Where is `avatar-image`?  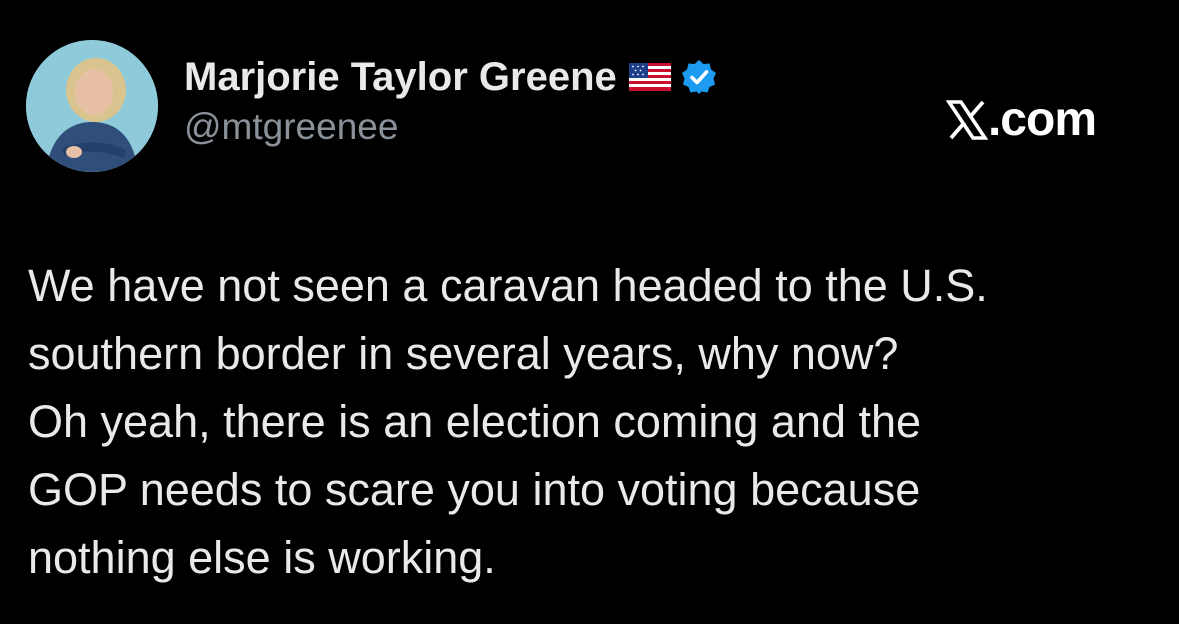
avatar-image is located at coordinates (92, 106).